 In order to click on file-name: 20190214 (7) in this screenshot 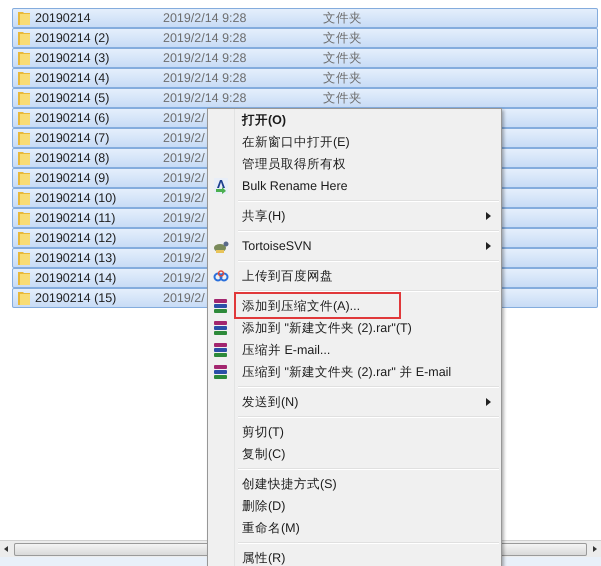, I will do `click(72, 137)`.